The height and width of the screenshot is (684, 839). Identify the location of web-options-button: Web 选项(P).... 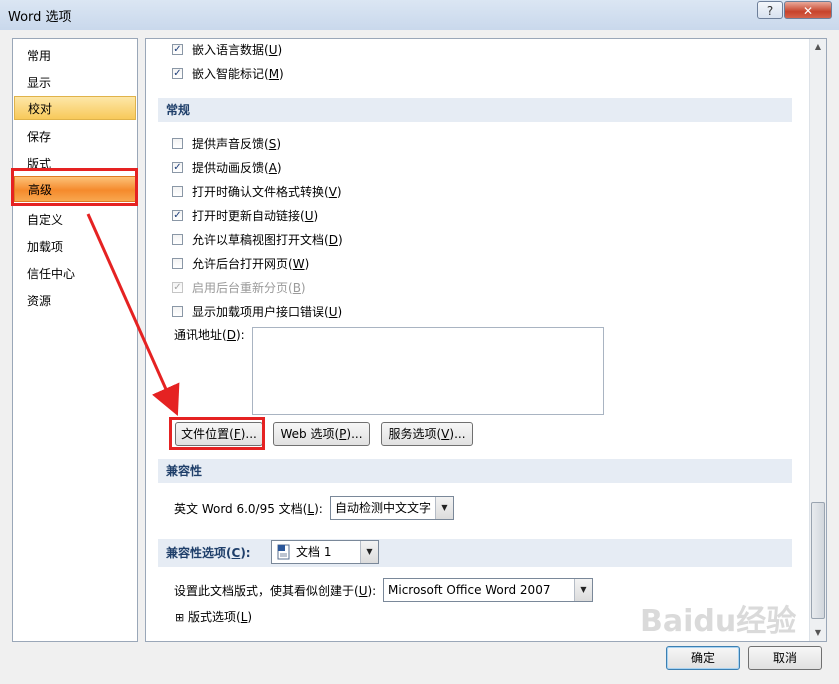
(321, 434).